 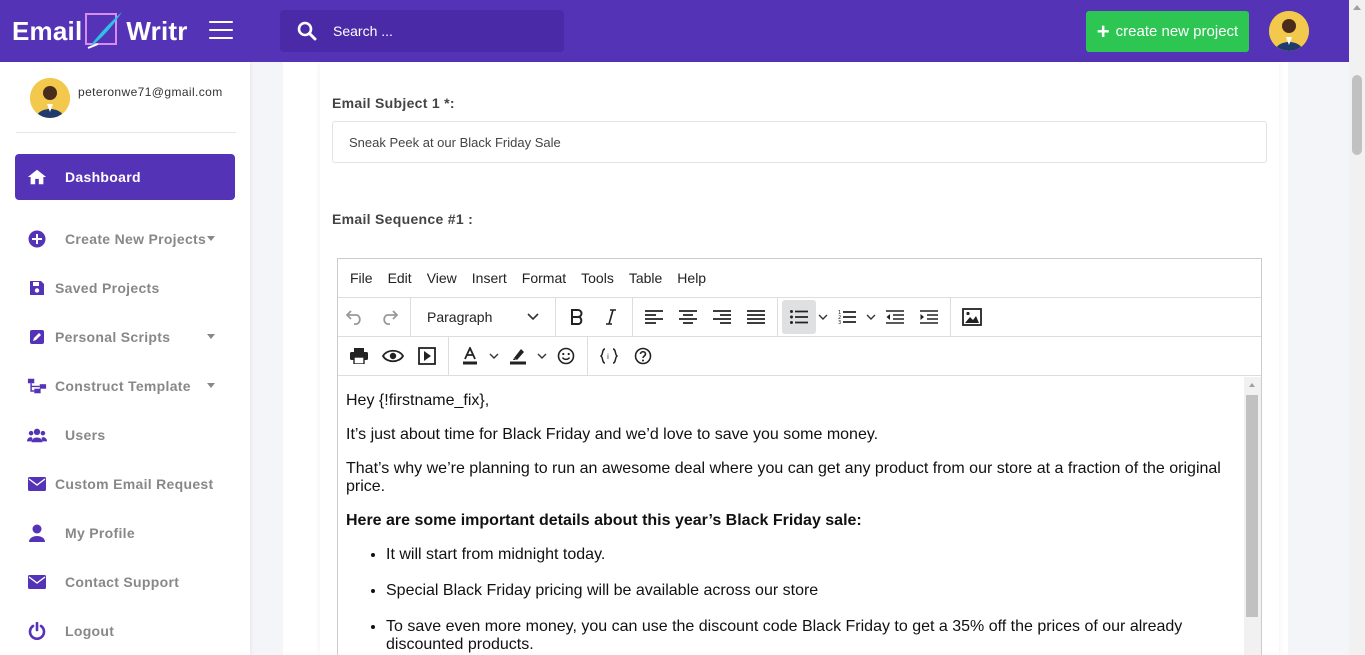 I want to click on sidebar-item-personal-scripts: Personal Scripts, so click(x=125, y=337).